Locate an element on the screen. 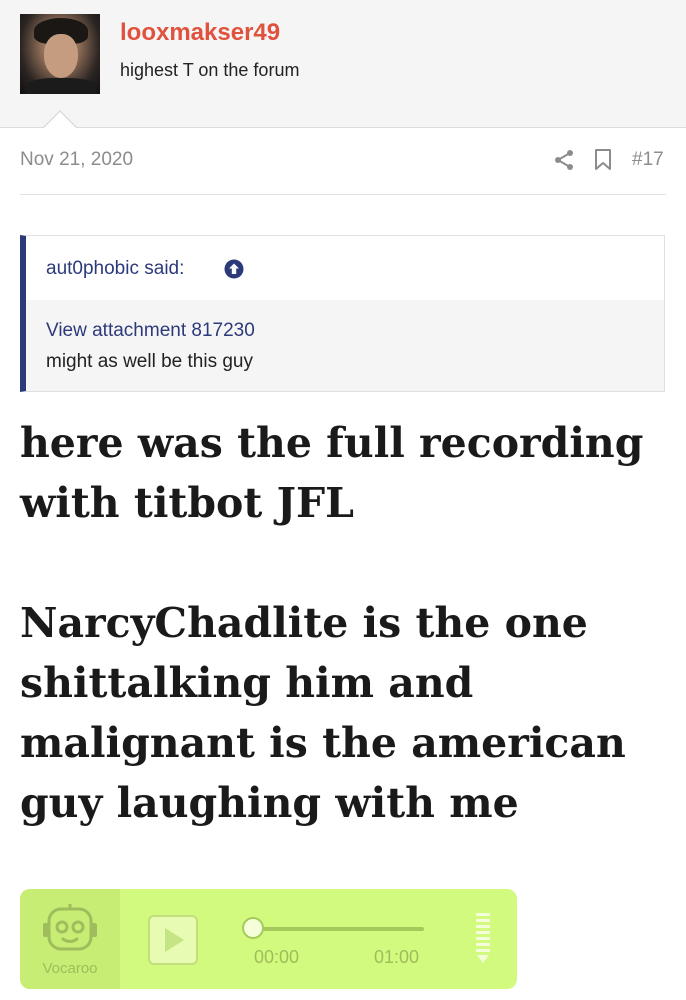 The image size is (686, 1000). post-user-header: looxmakser49 highest T on the forum is located at coordinates (343, 64).